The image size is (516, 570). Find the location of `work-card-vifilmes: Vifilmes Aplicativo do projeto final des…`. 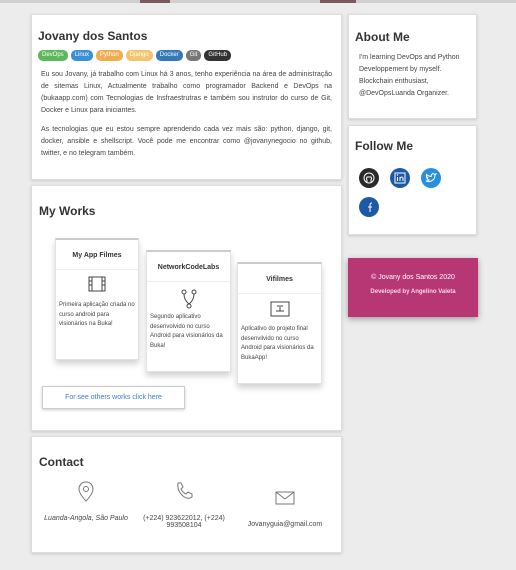

work-card-vifilmes: Vifilmes Aplicativo do projeto final des… is located at coordinates (279, 323).